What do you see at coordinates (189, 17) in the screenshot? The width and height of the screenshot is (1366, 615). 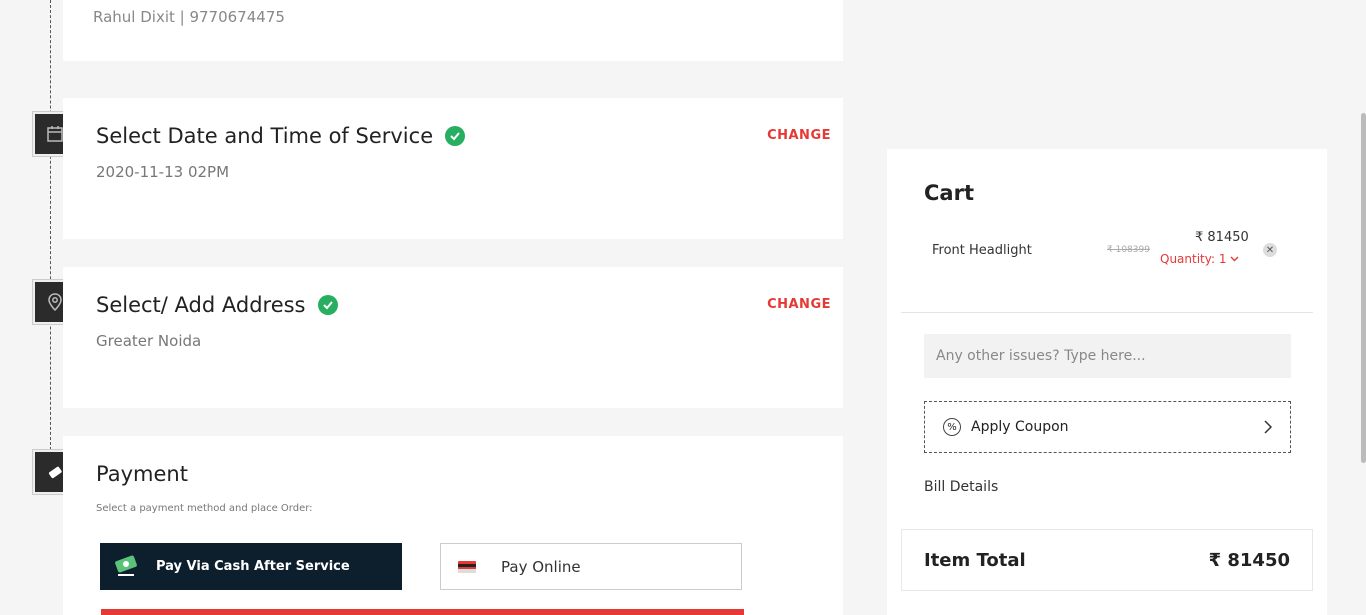 I see `contact-text: Rahul Dixit | 9770674475` at bounding box center [189, 17].